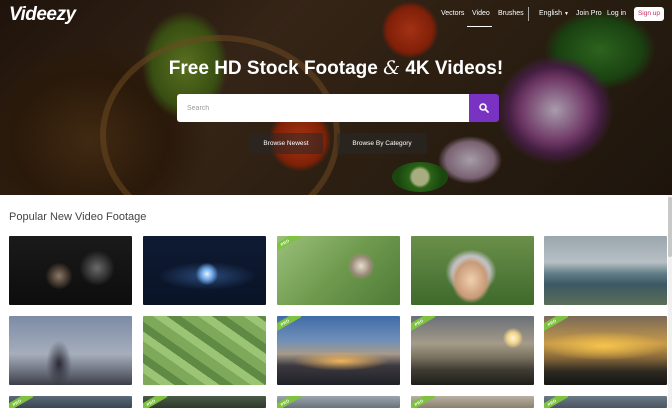 Image resolution: width=672 pixels, height=408 pixels. What do you see at coordinates (382, 143) in the screenshot?
I see `browse-by-category-button: Browse By Category` at bounding box center [382, 143].